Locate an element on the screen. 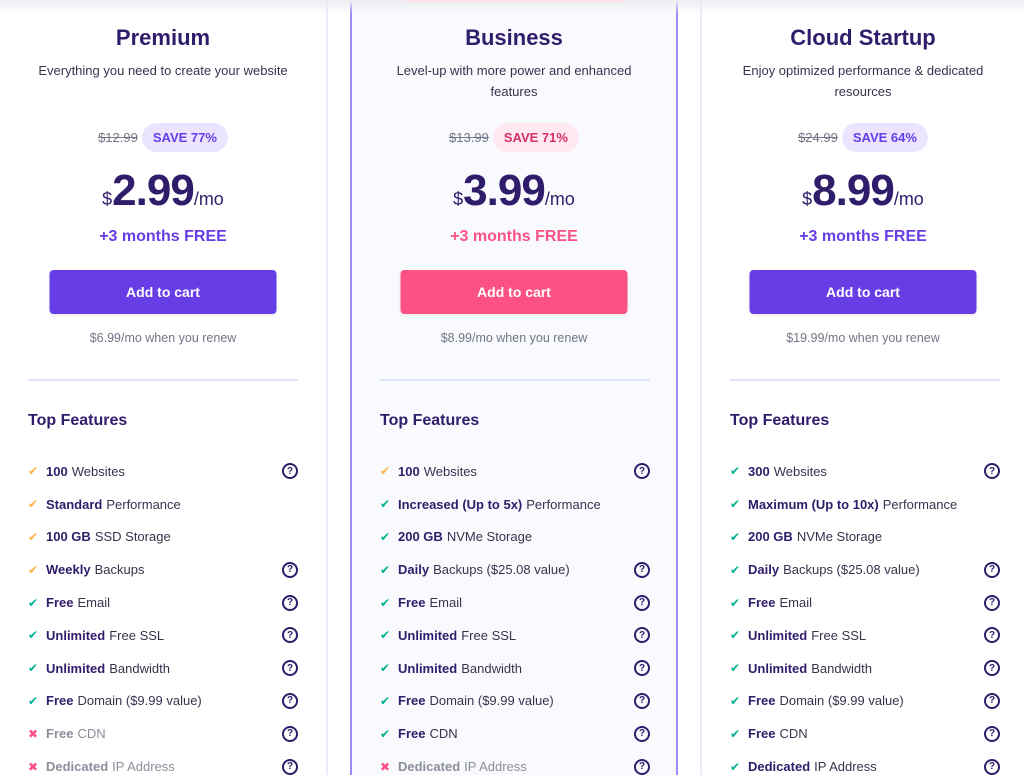 Image resolution: width=1024 pixels, height=775 pixels. bonus-months: +3 months FREE is located at coordinates (863, 236).